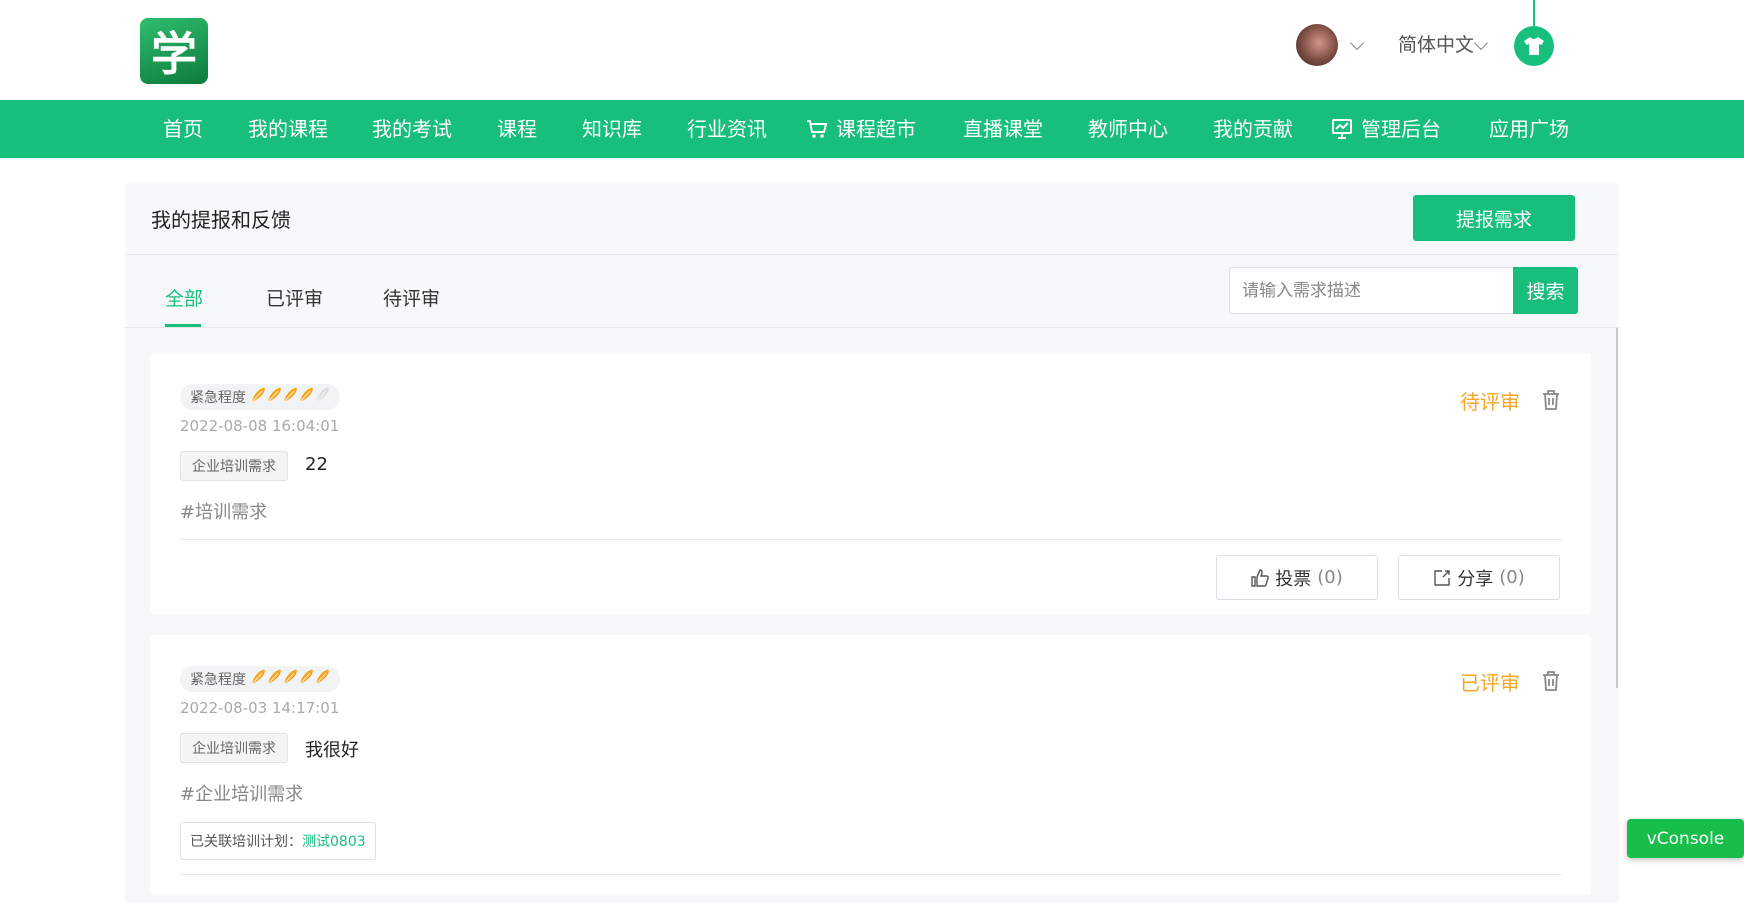  Describe the element at coordinates (1253, 129) in the screenshot. I see `nav-my-contributions: 我的贡献` at that location.